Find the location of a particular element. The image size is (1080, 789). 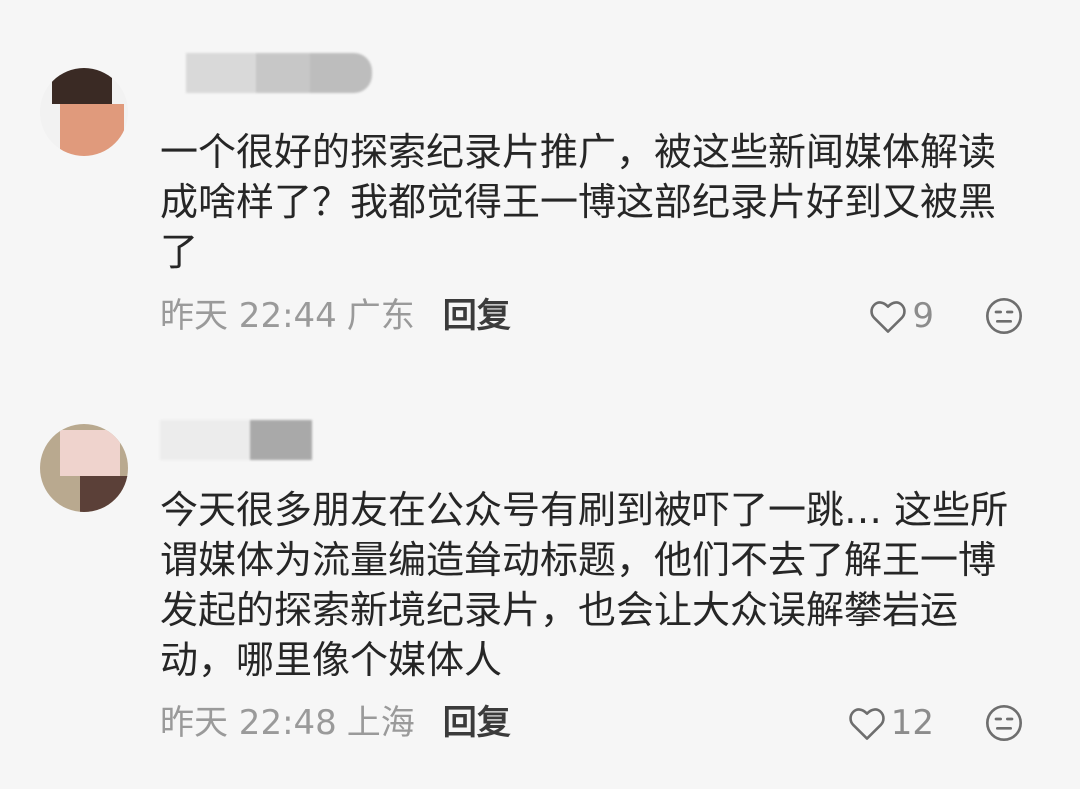

like-count: 12 is located at coordinates (912, 723).